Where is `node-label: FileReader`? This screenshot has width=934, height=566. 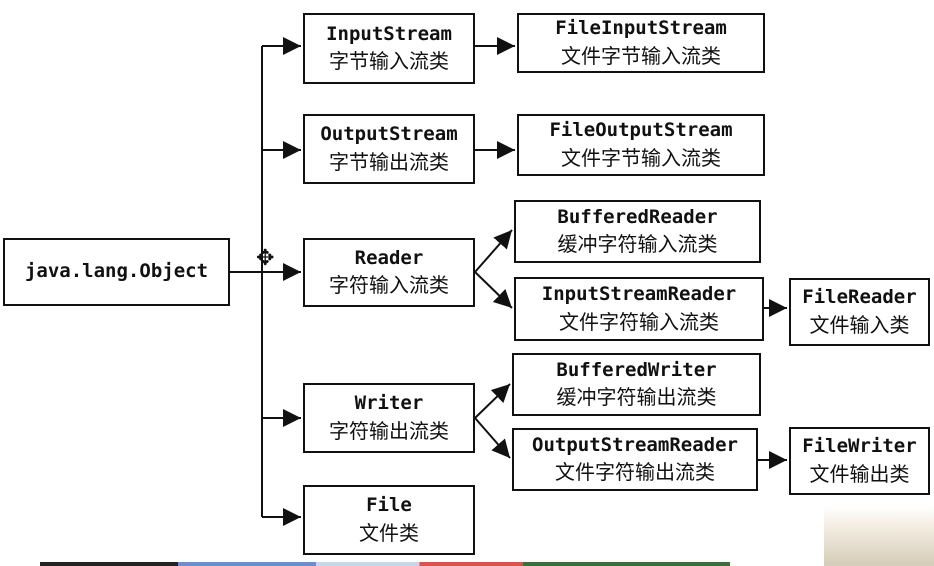 node-label: FileReader is located at coordinates (859, 297).